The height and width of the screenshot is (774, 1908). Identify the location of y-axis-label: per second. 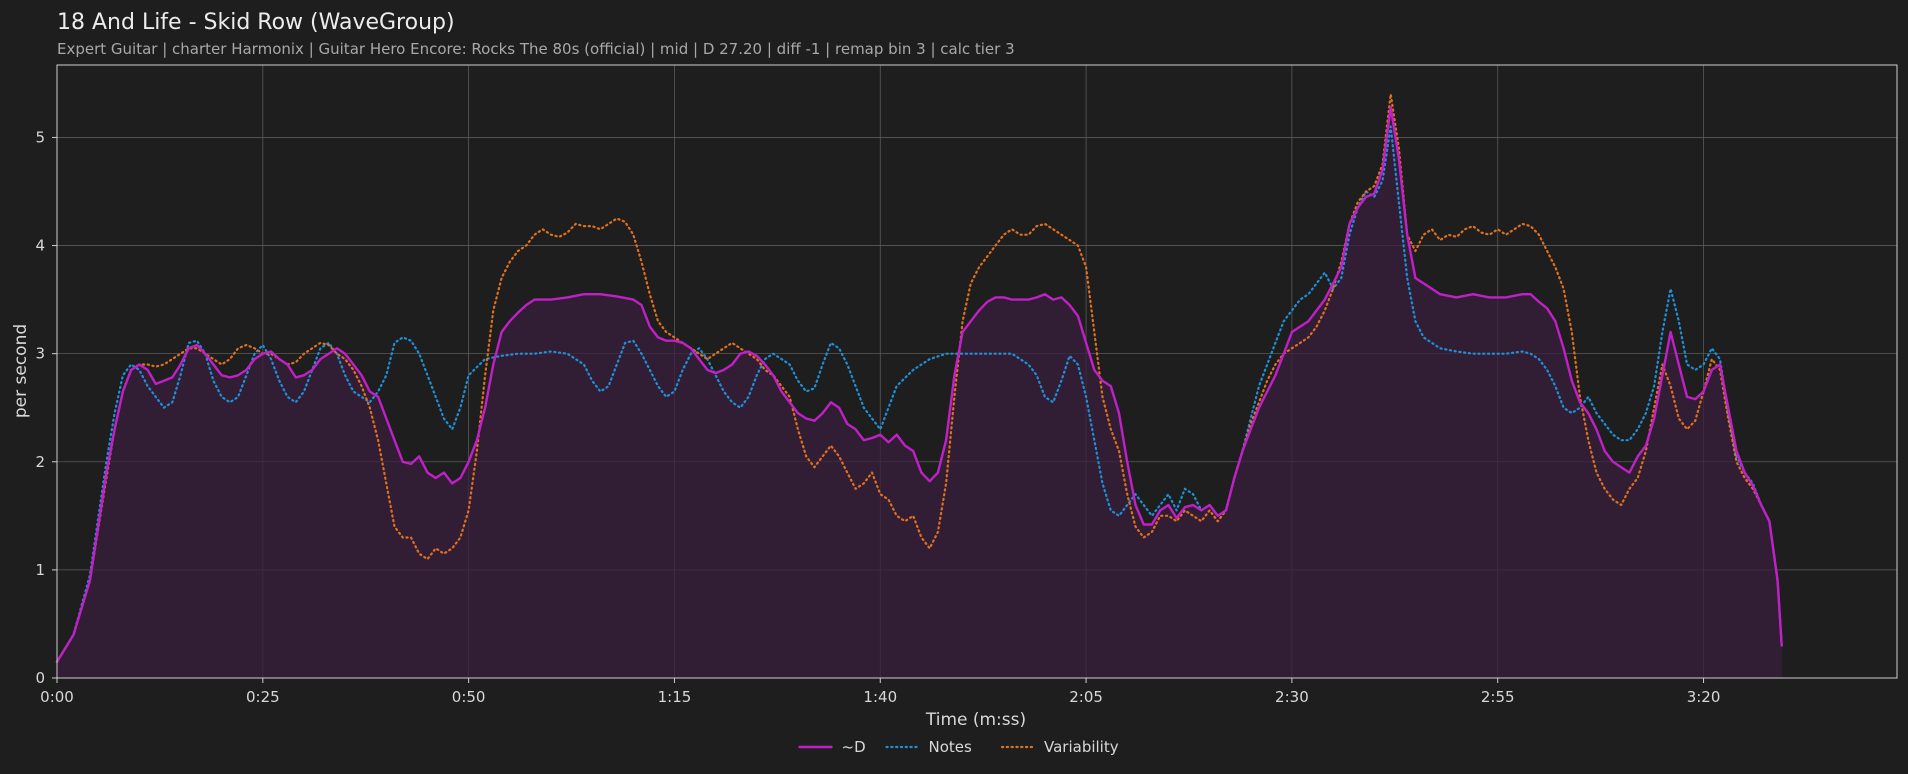
(21, 371).